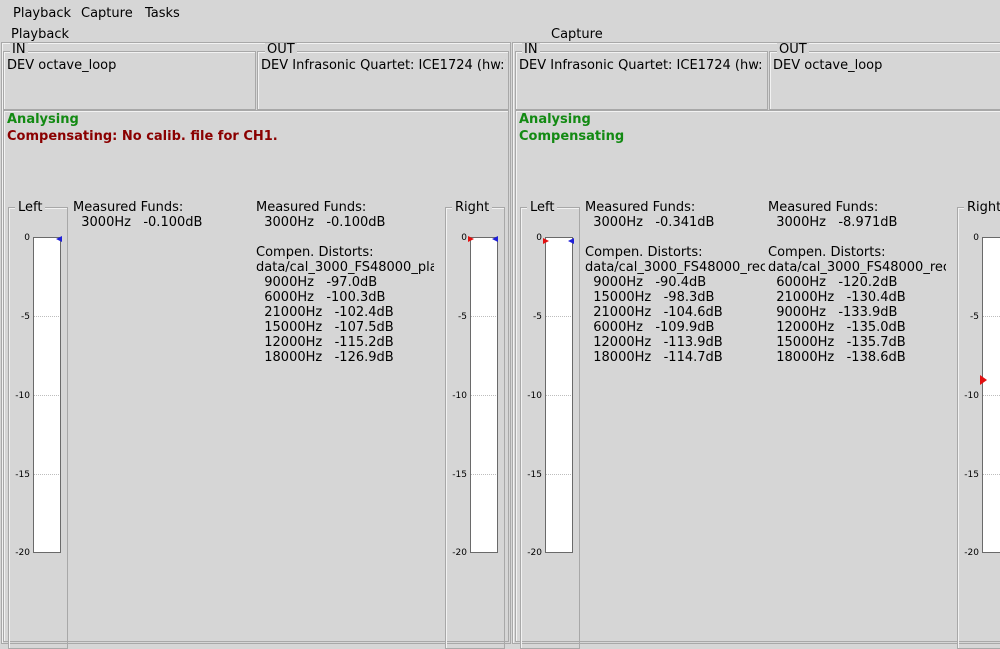  I want to click on capture-left-tick-label: -10, so click(534, 396).